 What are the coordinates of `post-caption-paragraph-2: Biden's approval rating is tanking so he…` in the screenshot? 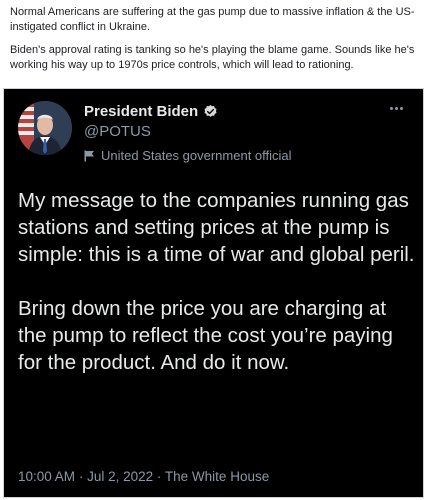 It's located at (212, 57).